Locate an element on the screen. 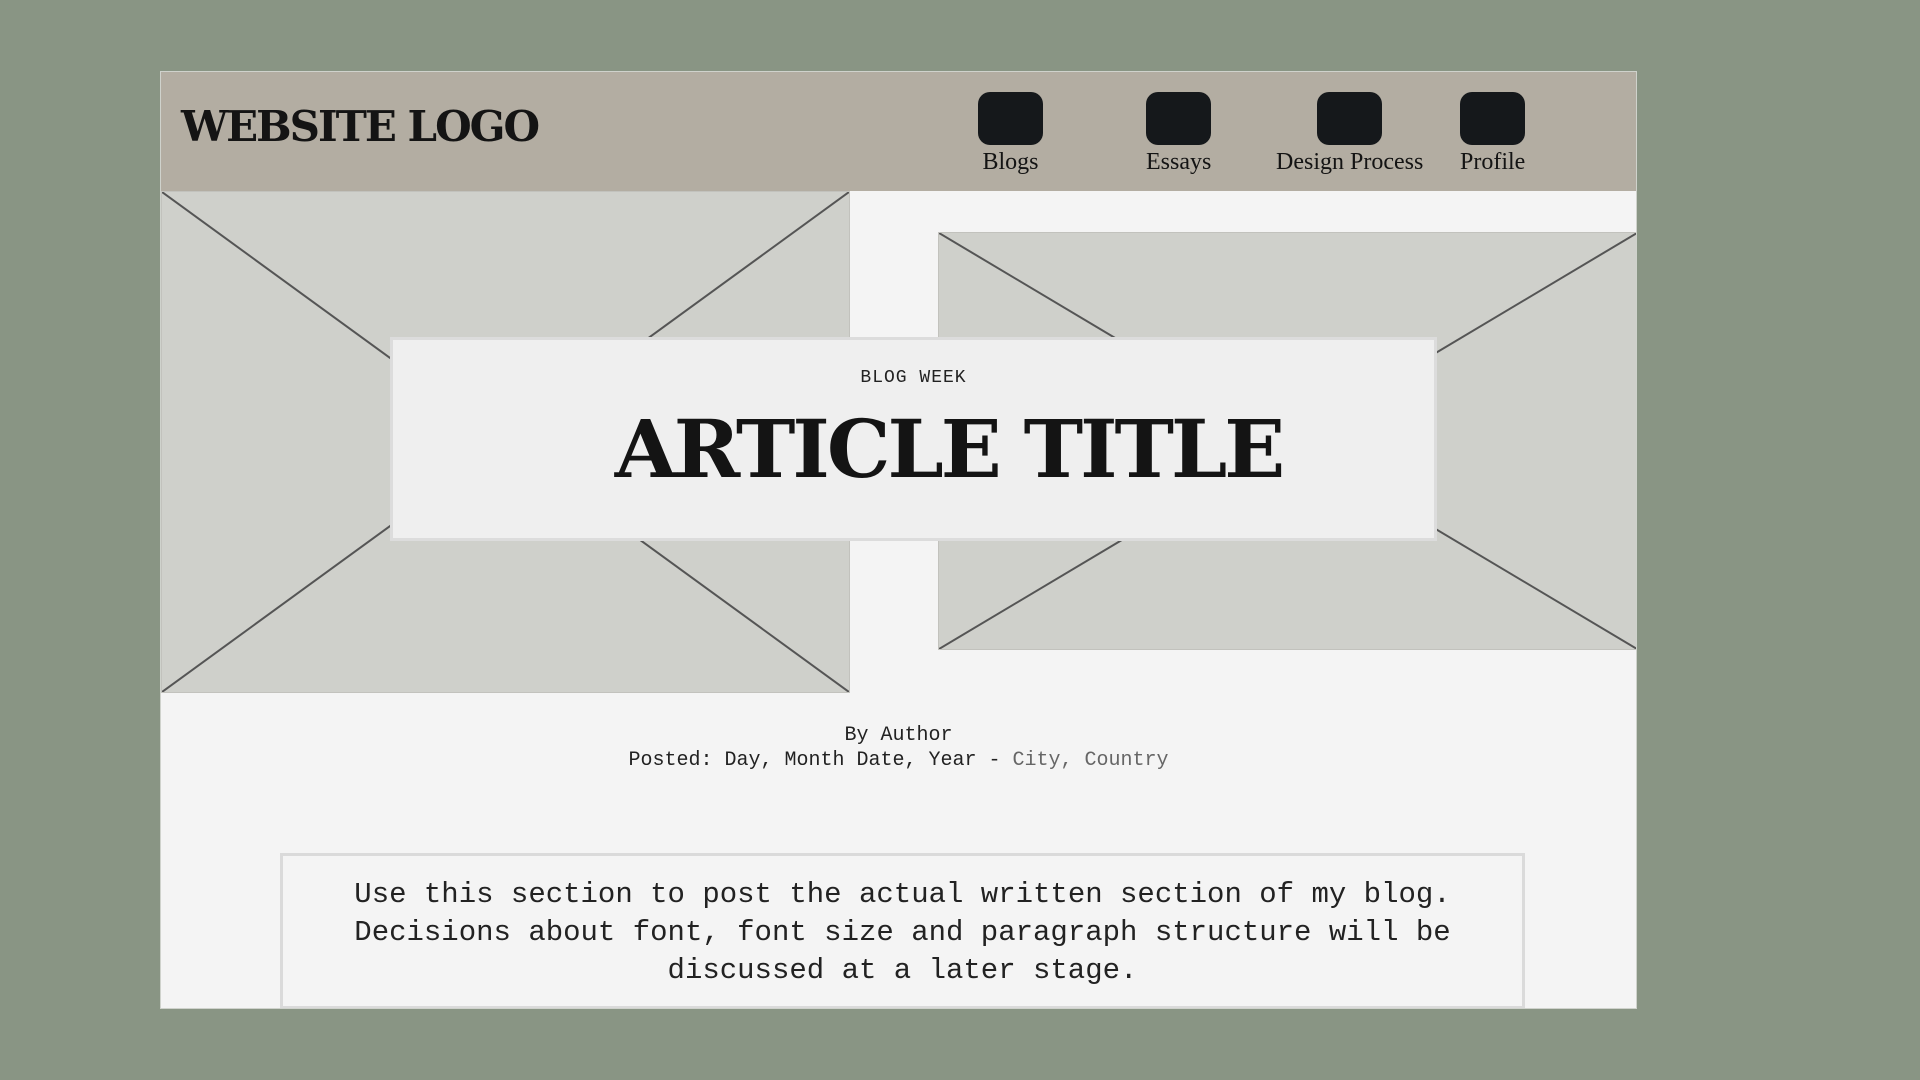 This screenshot has height=1080, width=1920. nav-label-design-process: Design Process is located at coordinates (1349, 162).